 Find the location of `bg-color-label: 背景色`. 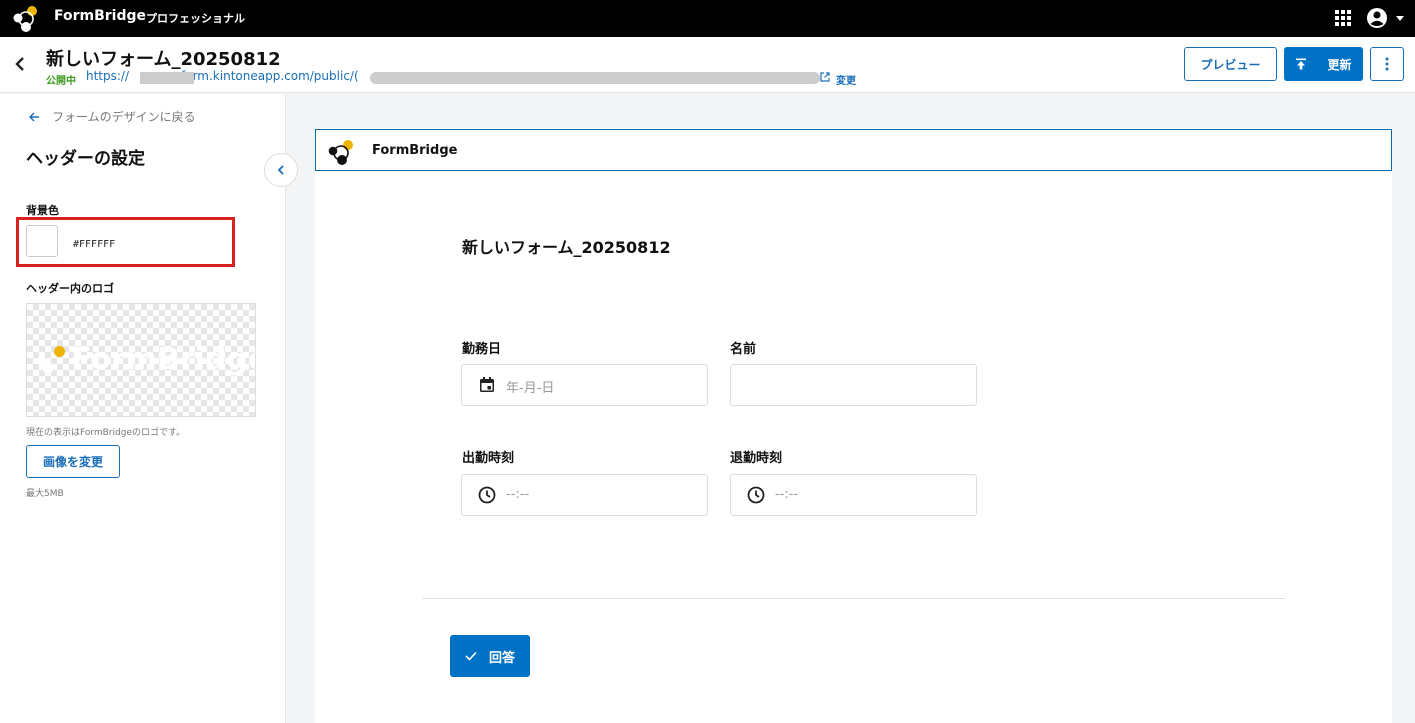

bg-color-label: 背景色 is located at coordinates (42, 210).